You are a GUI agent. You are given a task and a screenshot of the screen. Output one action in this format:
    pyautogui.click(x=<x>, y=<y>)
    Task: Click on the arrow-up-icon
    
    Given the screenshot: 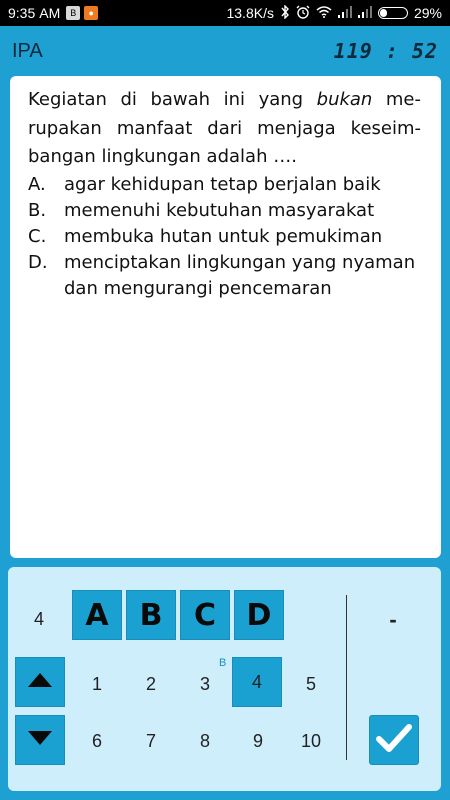 What is the action you would take?
    pyautogui.click(x=40, y=682)
    